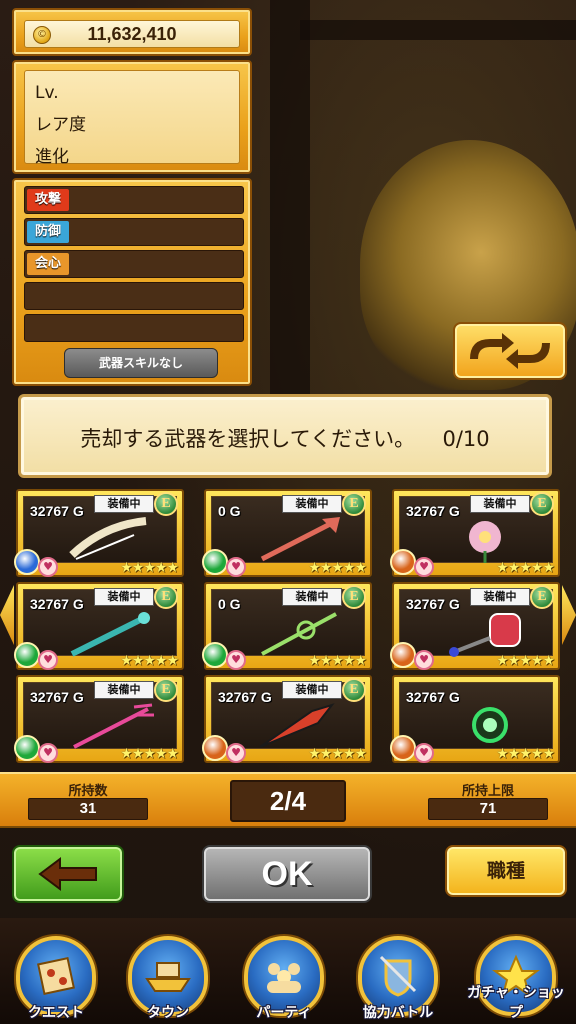 Image resolution: width=576 pixels, height=1024 pixels. I want to click on critical-row: 会心, so click(134, 264).